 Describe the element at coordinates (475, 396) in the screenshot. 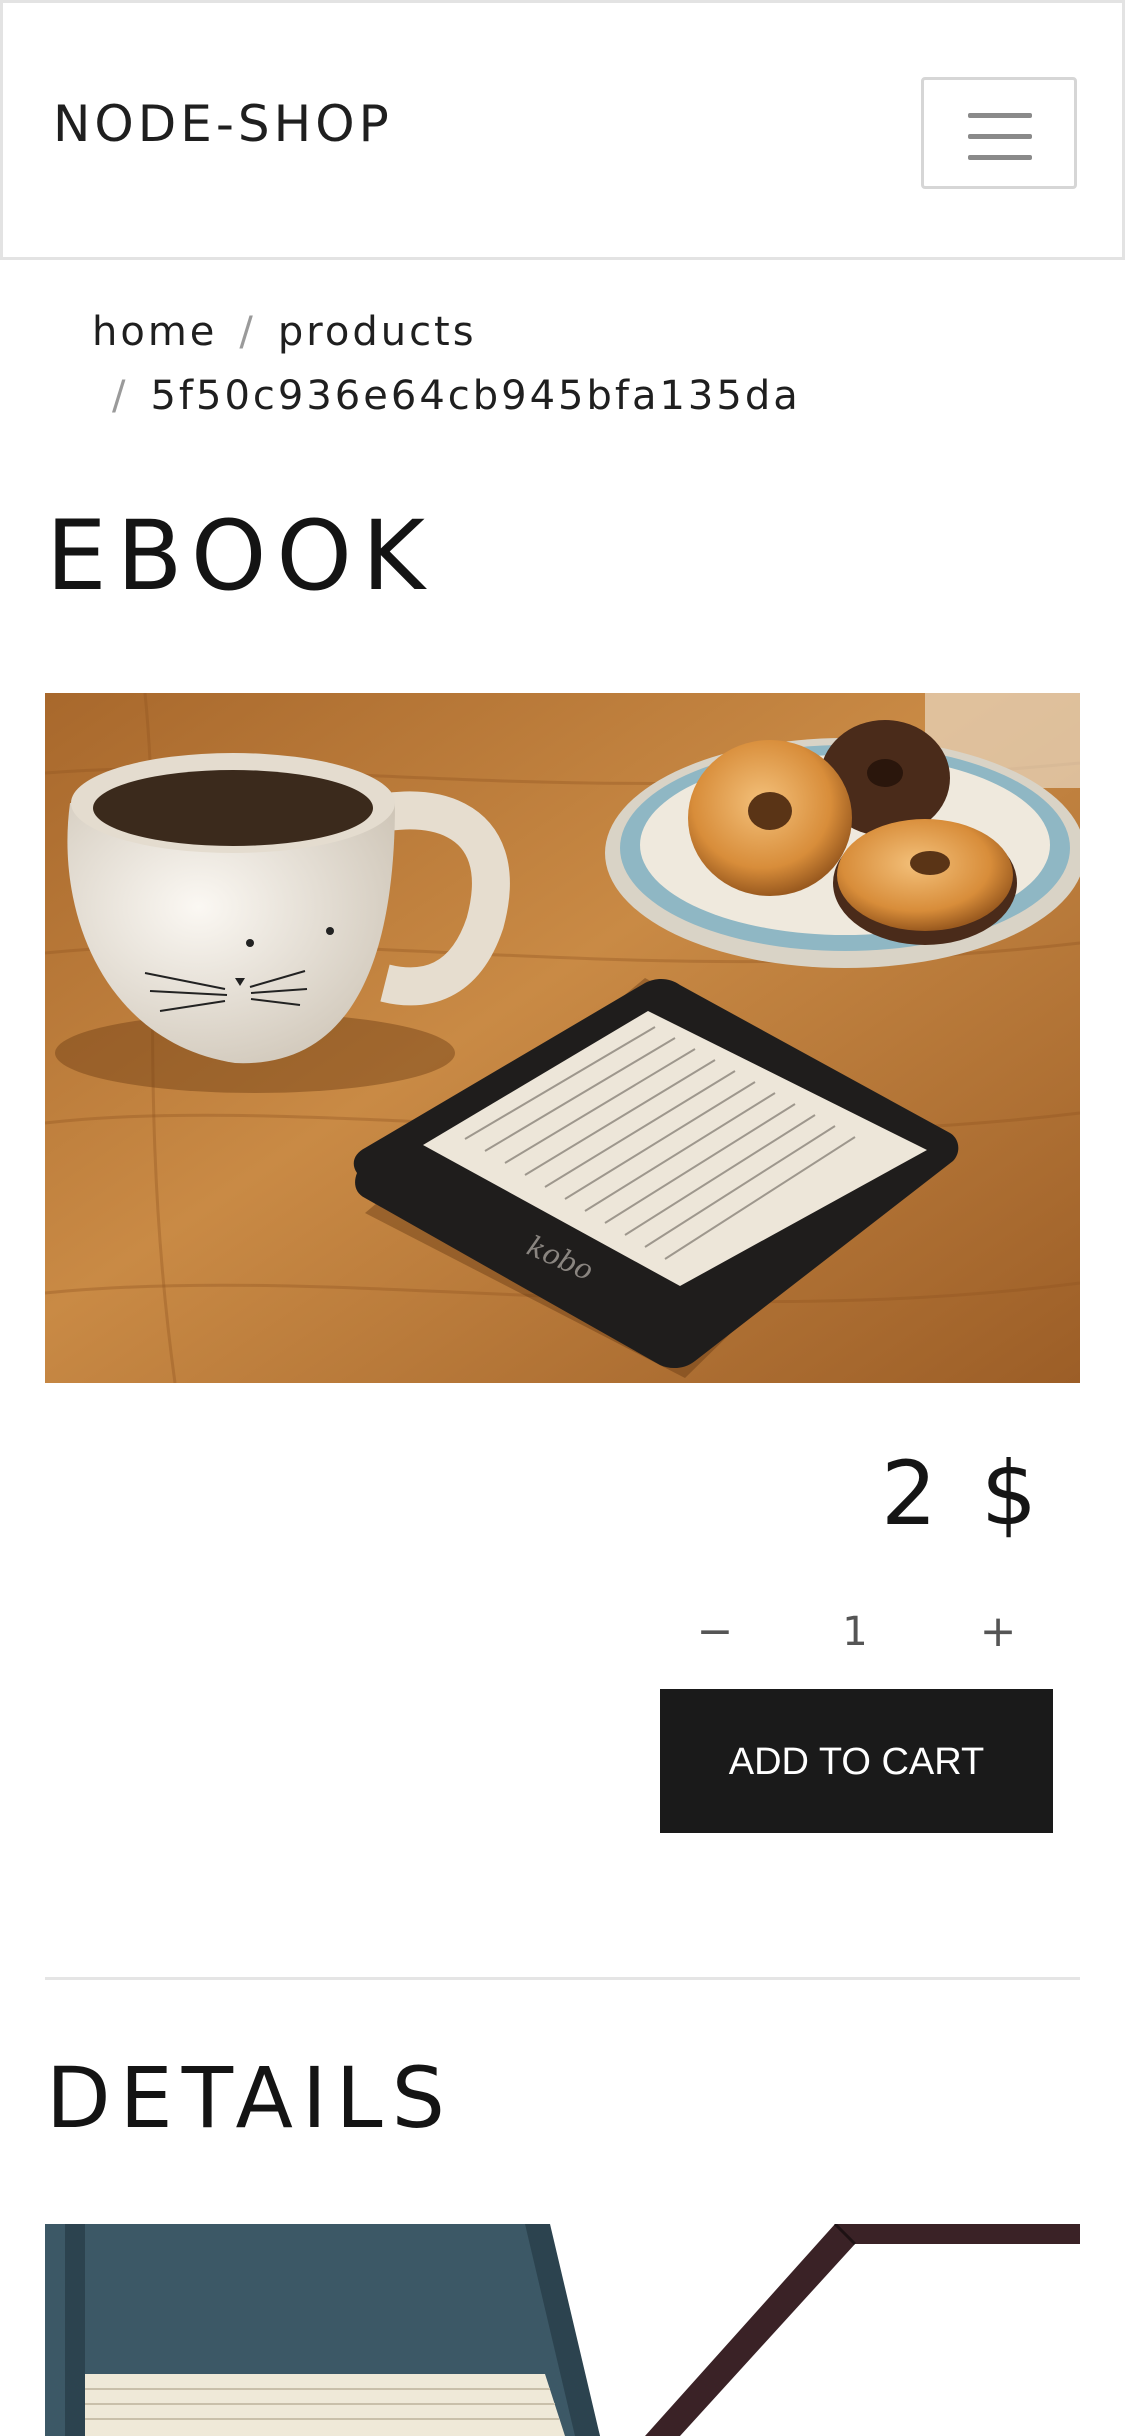

I see `breadcrumb-current-product: 5f50c936e64cb945bfa135da` at that location.